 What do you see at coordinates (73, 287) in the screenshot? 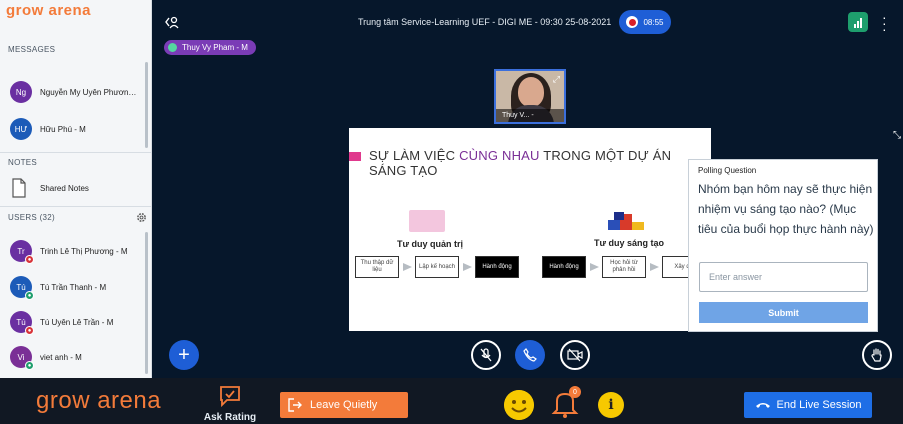
I see `user-name: Tú Trần Thanh - M` at bounding box center [73, 287].